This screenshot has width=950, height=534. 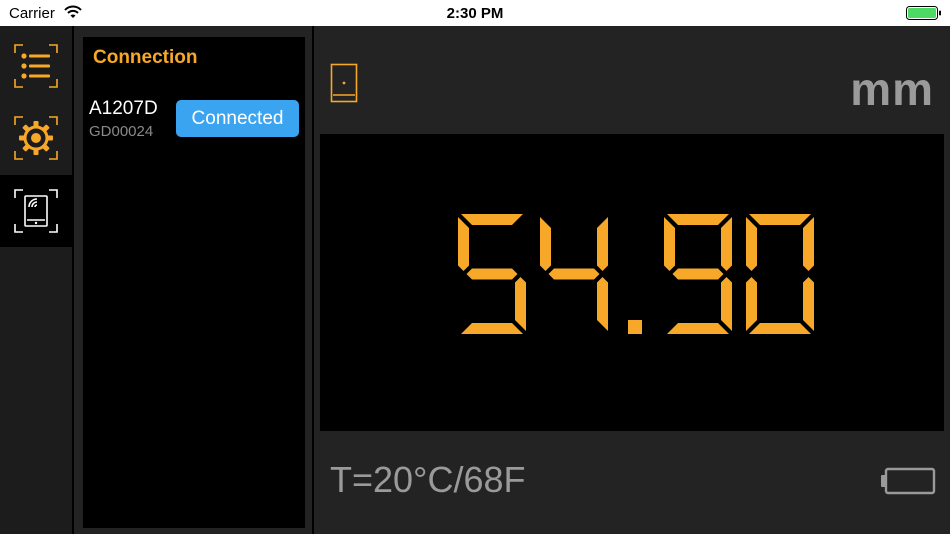 I want to click on device-name: A1207D, so click(x=123, y=108).